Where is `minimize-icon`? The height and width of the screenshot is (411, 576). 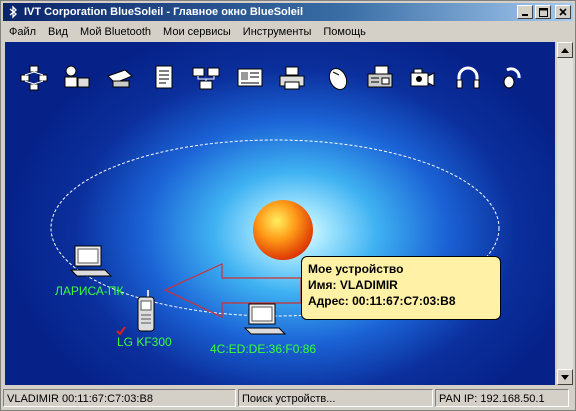
minimize-icon is located at coordinates (525, 15).